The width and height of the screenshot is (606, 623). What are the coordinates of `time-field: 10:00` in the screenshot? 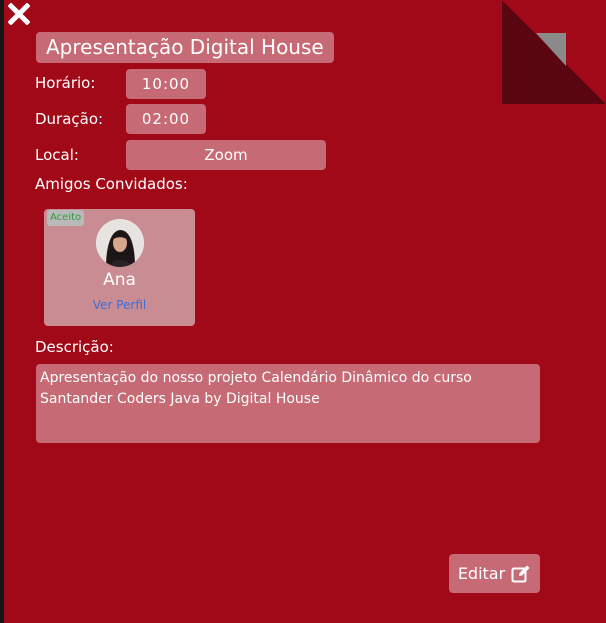 It's located at (166, 84).